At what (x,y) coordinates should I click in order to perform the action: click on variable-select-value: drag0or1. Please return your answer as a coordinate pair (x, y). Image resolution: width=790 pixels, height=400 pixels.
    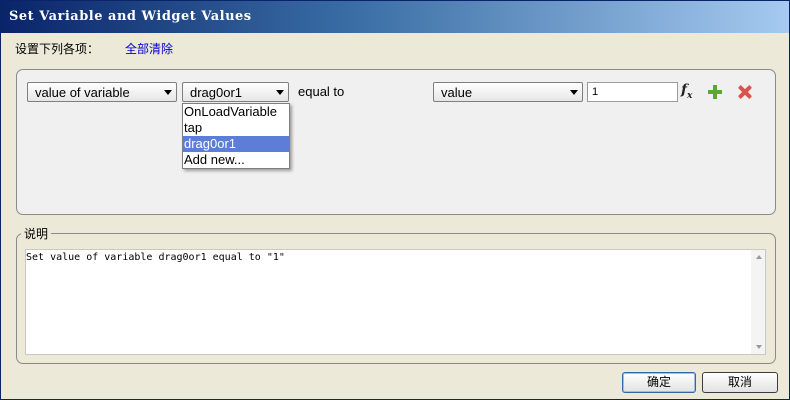
    Looking at the image, I should click on (216, 92).